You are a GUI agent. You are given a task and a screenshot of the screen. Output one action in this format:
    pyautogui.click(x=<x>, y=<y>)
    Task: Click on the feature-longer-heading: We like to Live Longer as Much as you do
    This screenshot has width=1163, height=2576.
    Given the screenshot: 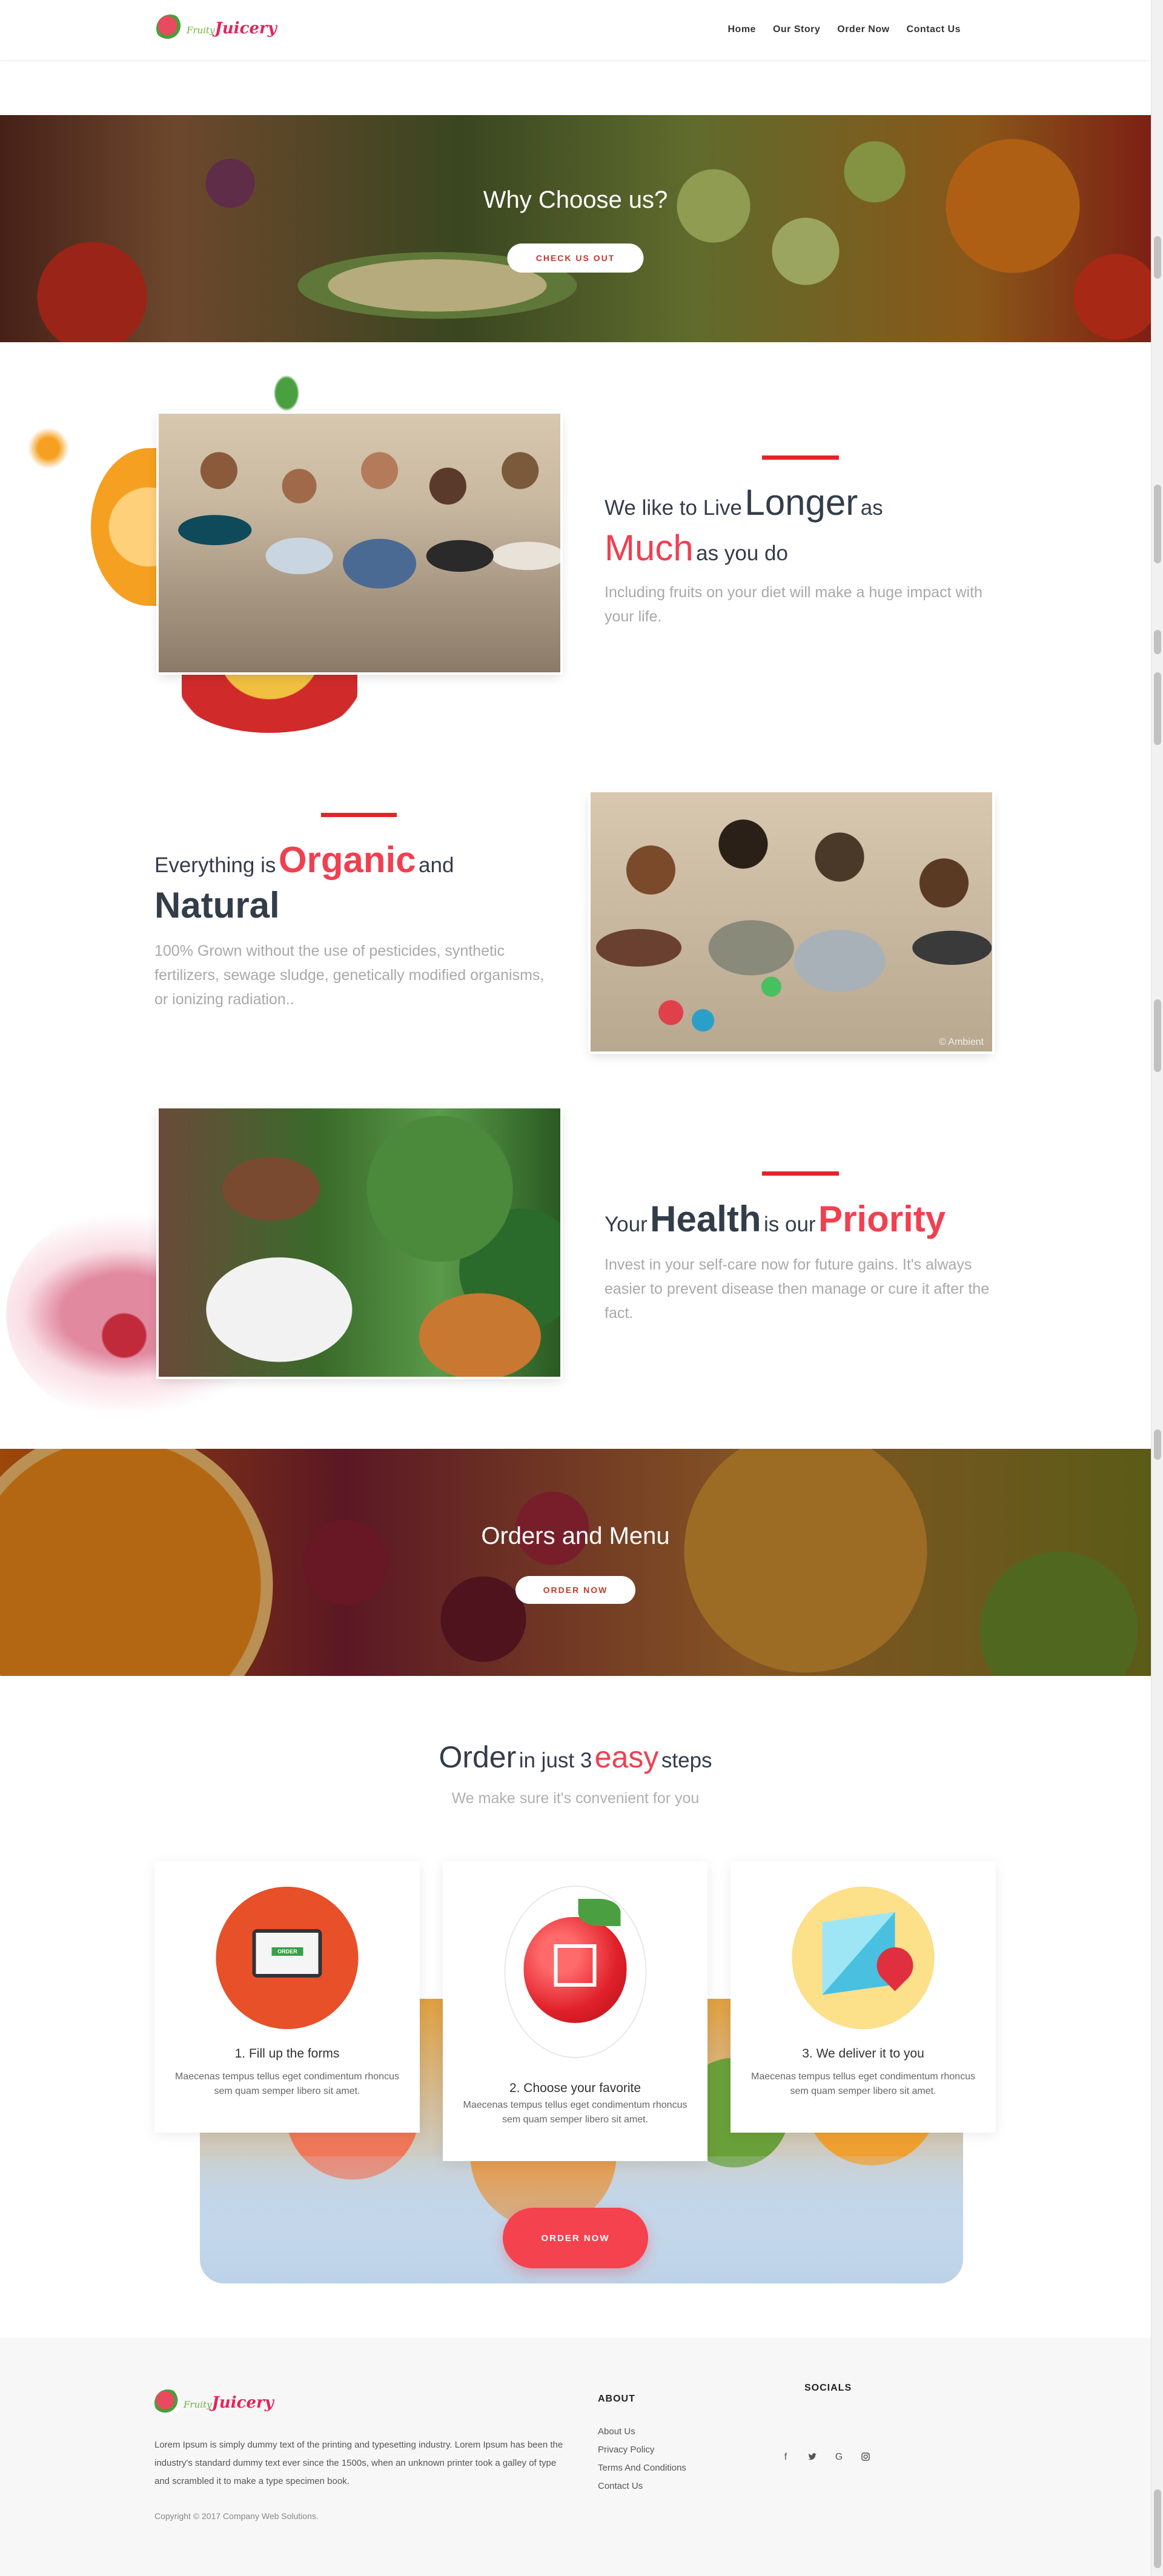 What is the action you would take?
    pyautogui.click(x=817, y=525)
    